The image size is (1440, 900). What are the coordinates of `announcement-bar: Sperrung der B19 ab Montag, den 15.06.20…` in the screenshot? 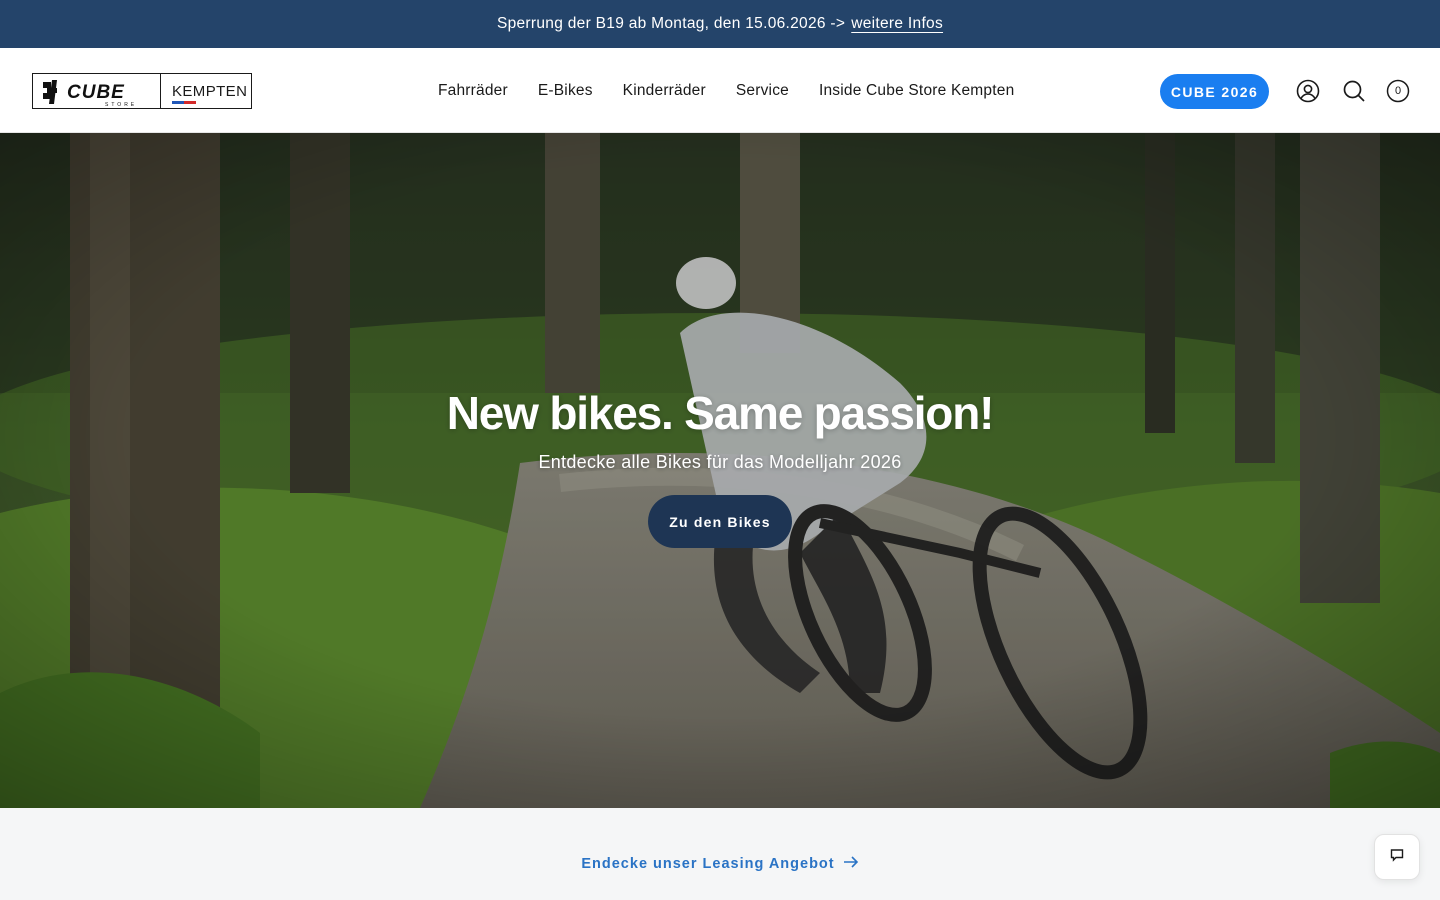 It's located at (720, 24).